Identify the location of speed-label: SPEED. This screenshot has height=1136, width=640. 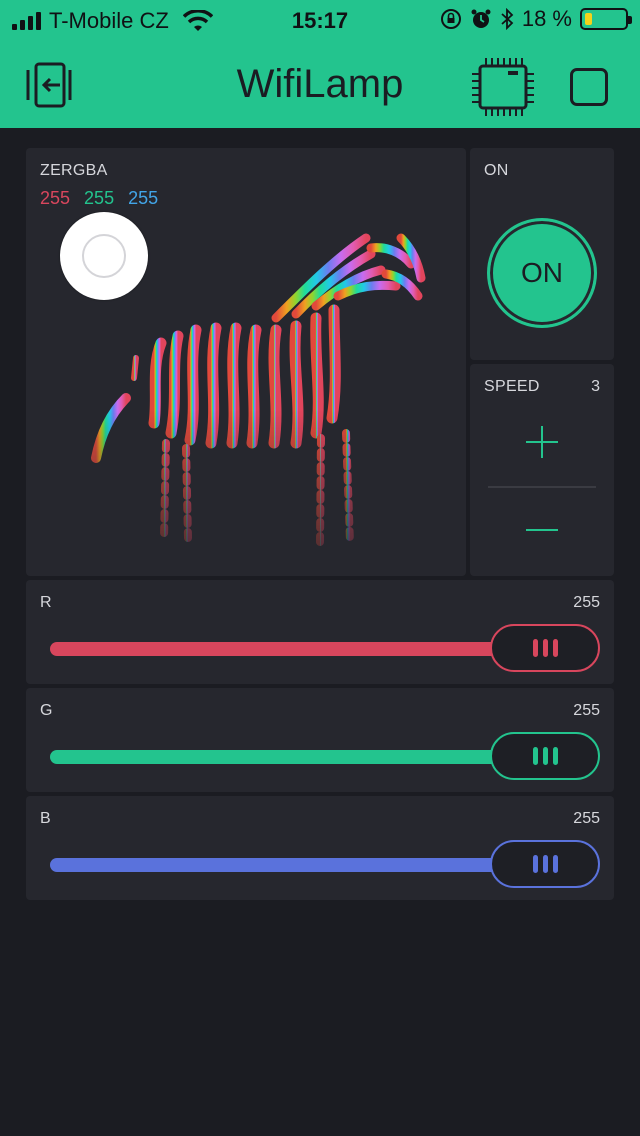
(512, 386).